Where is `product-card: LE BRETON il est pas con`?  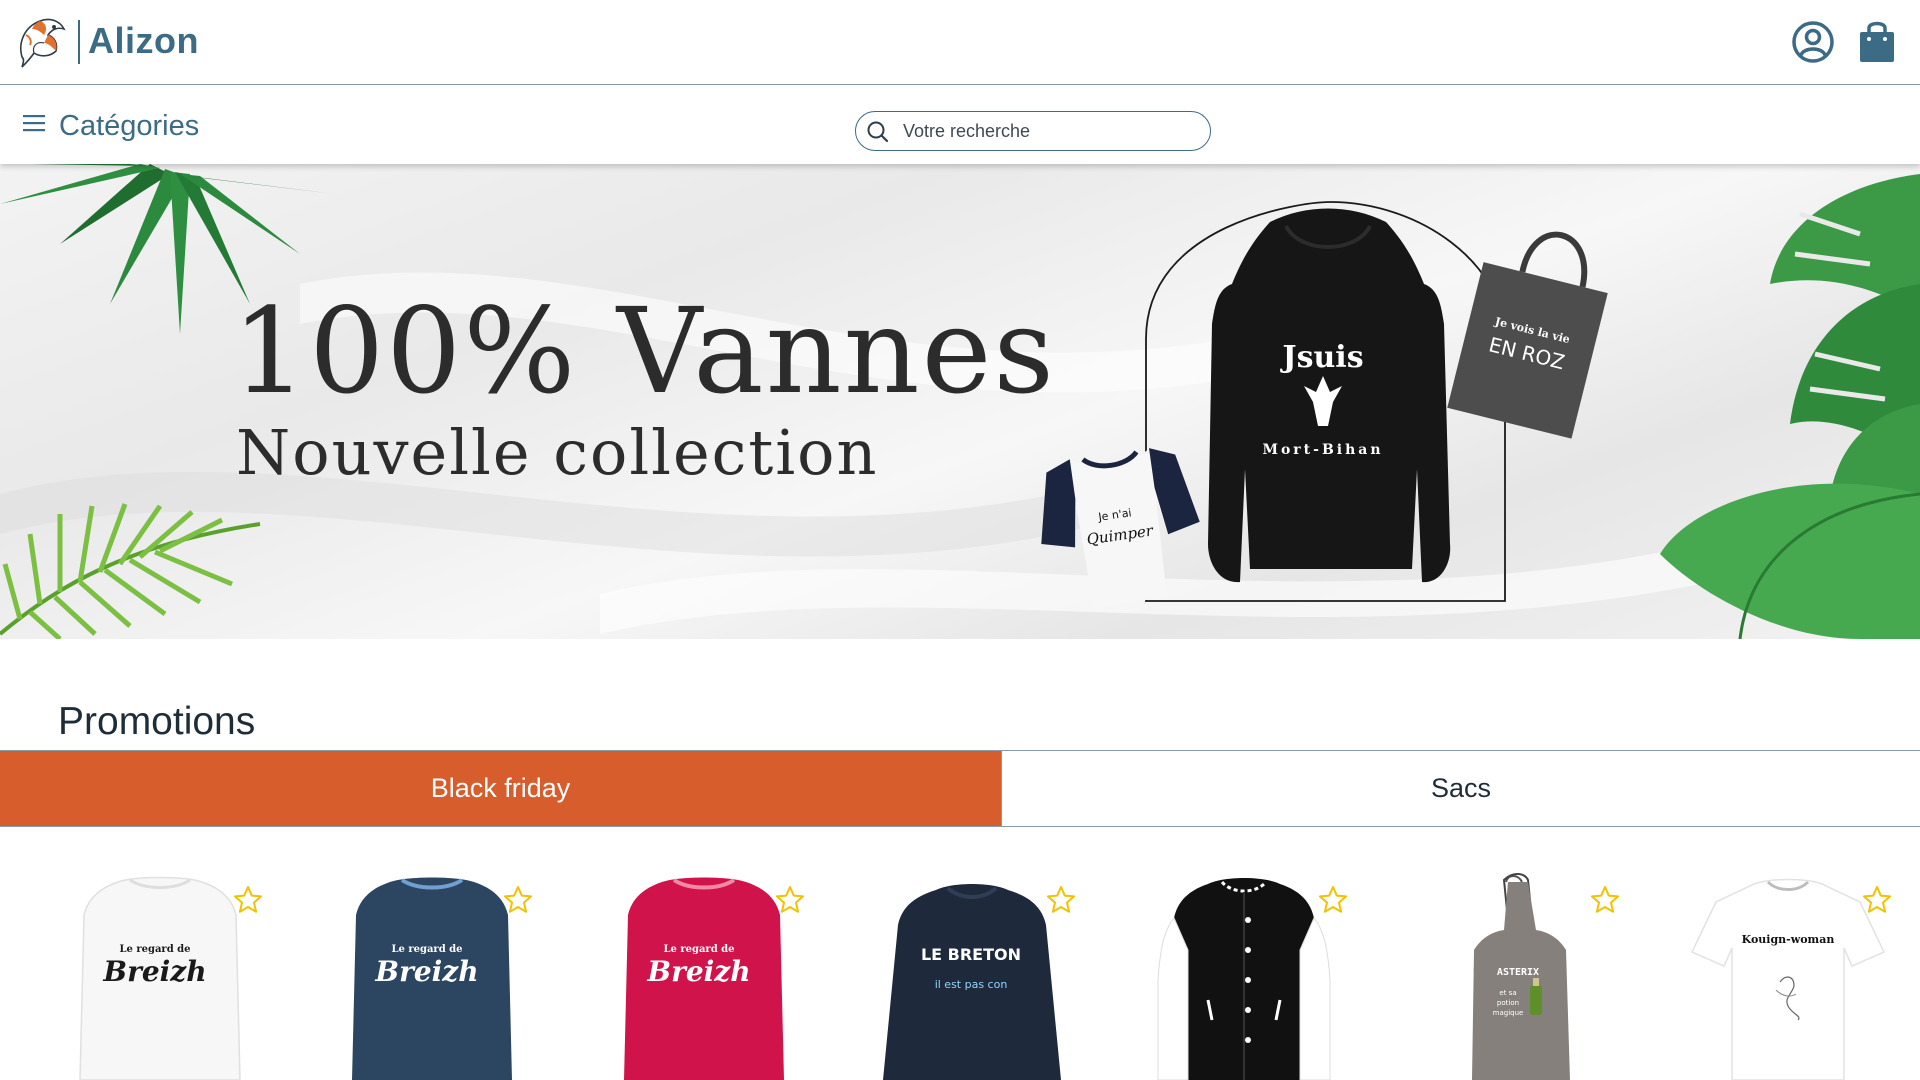
product-card: LE BRETON il est pas con is located at coordinates (976, 975).